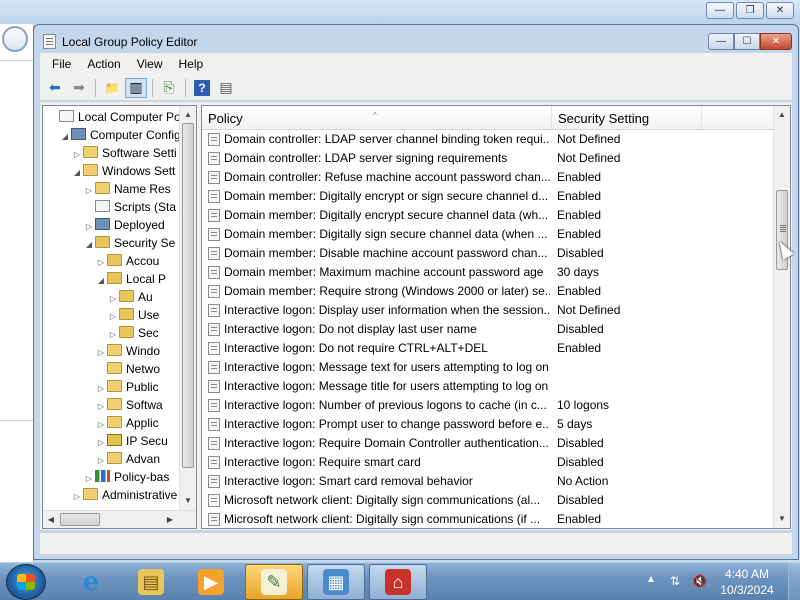 The width and height of the screenshot is (800, 600). Describe the element at coordinates (699, 581) in the screenshot. I see `volume-muted-icon: 🔇` at that location.